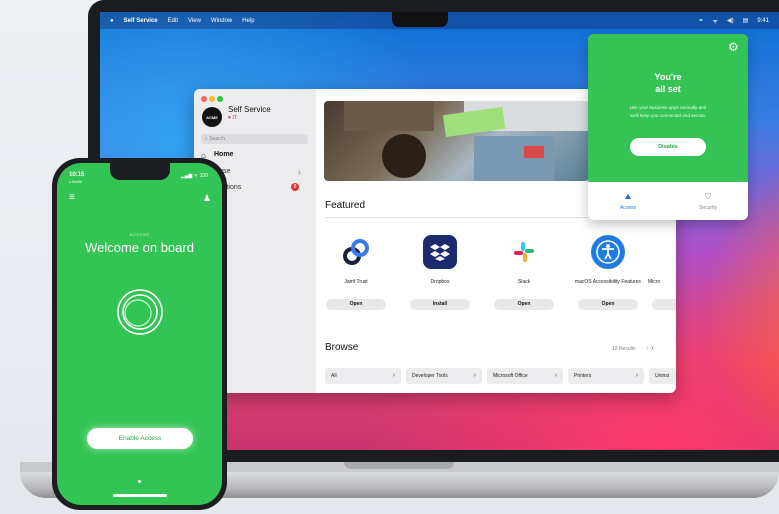 The height and width of the screenshot is (514, 779). Describe the element at coordinates (668, 77) in the screenshot. I see `popover-title-line1: You're` at that location.